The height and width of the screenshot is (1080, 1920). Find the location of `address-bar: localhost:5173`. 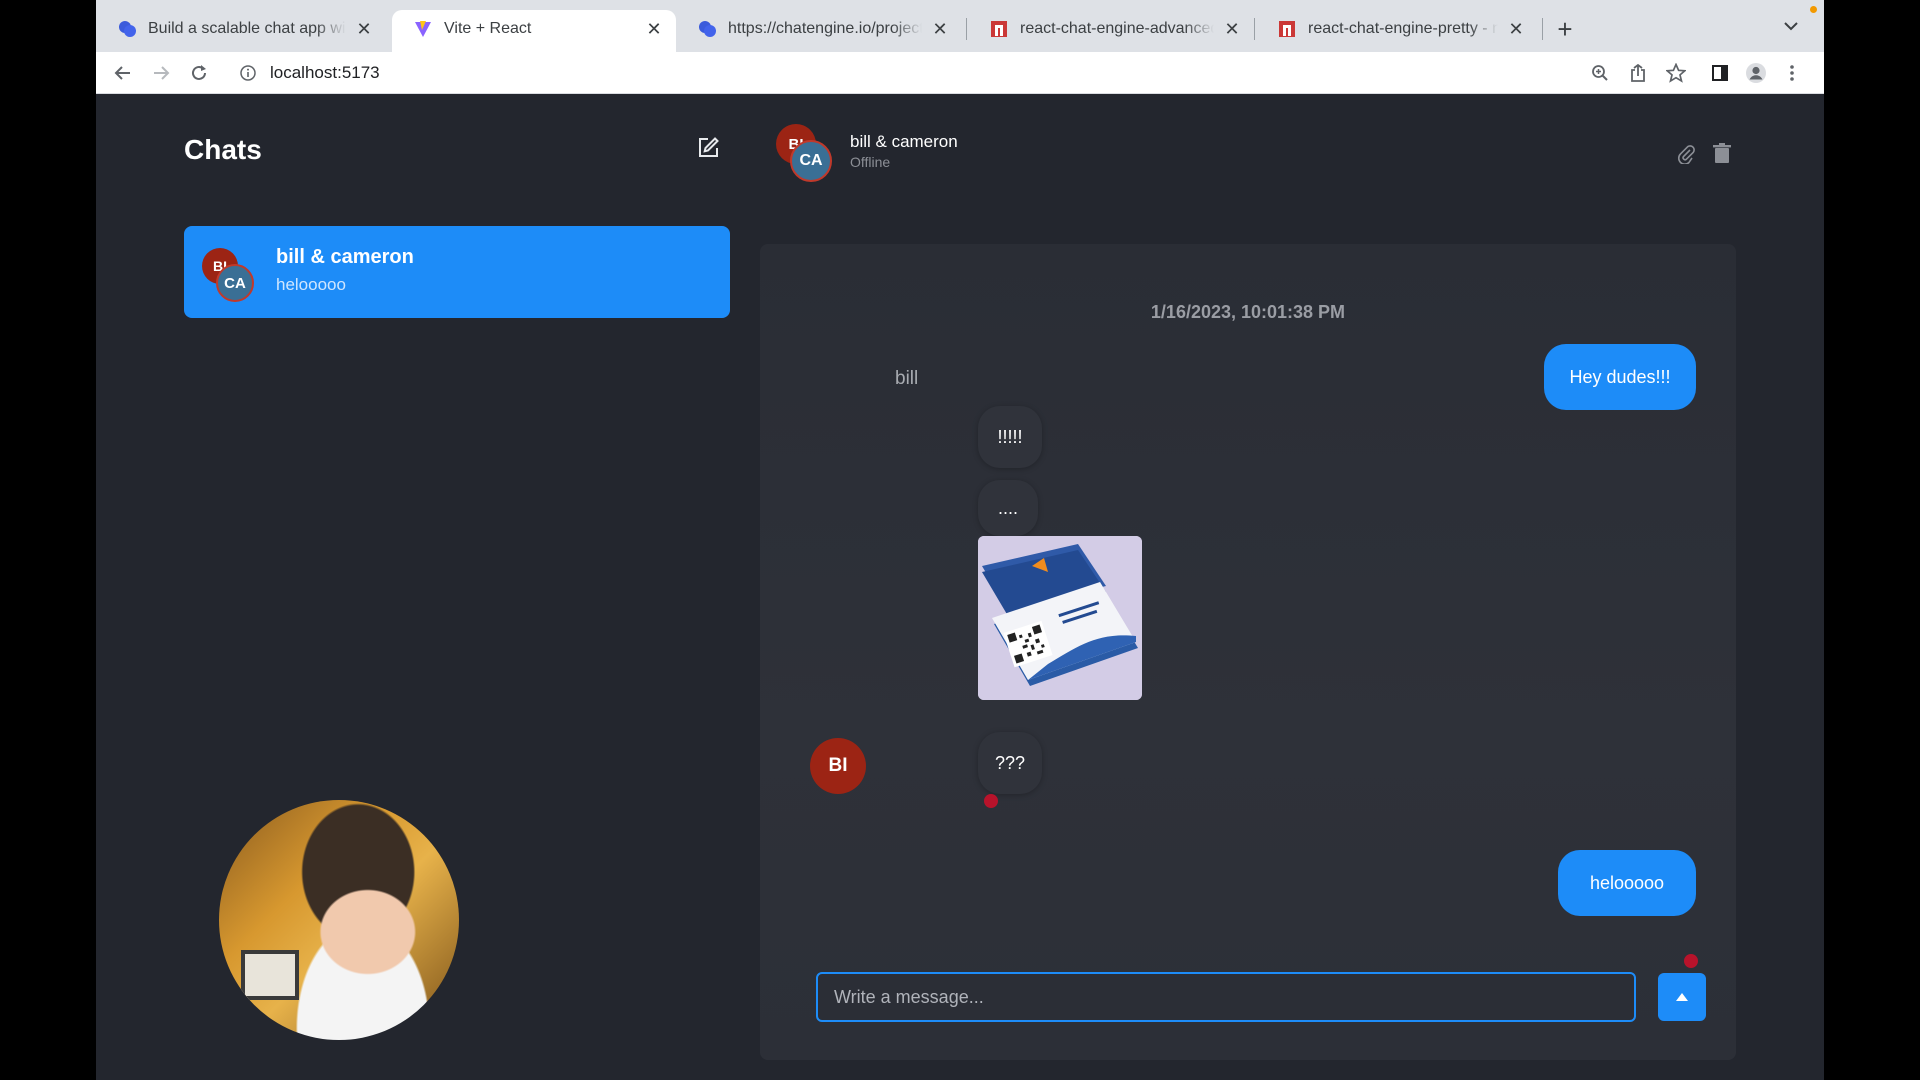

address-bar: localhost:5173 is located at coordinates (956, 73).